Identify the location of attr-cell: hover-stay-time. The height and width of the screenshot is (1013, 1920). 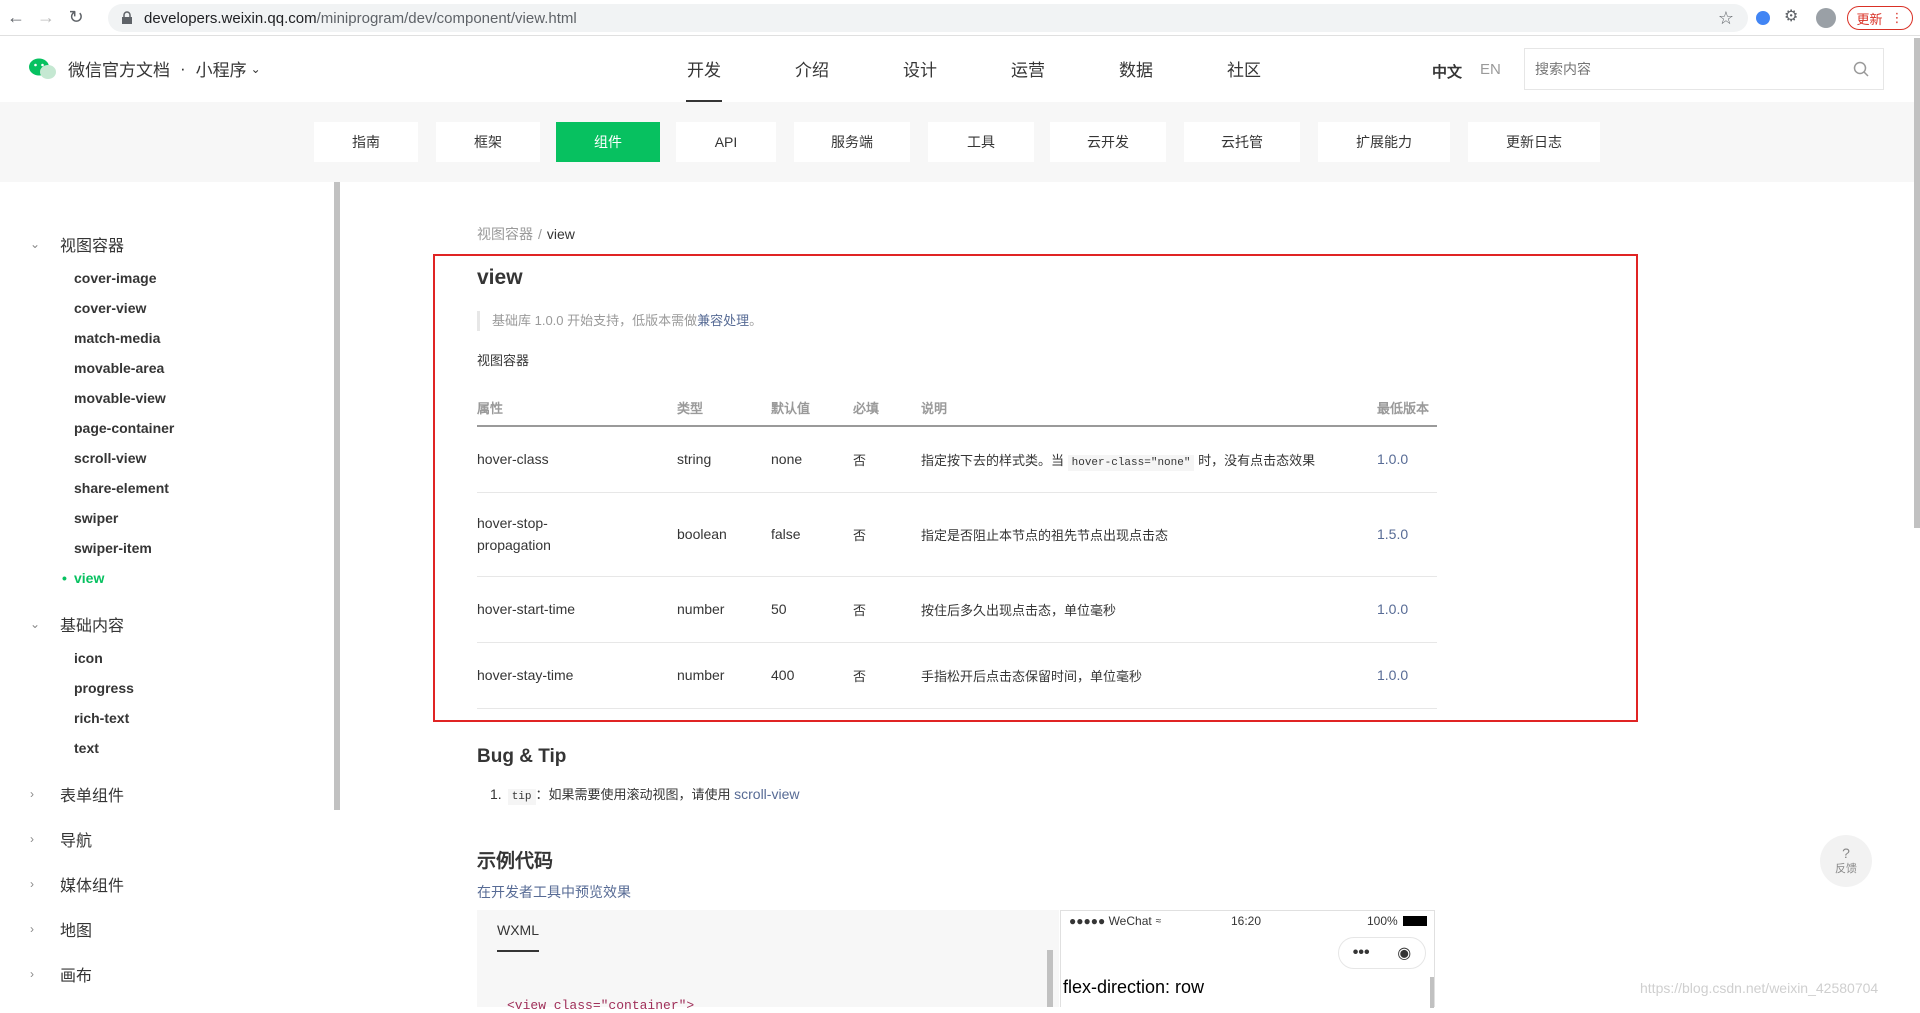
(577, 675).